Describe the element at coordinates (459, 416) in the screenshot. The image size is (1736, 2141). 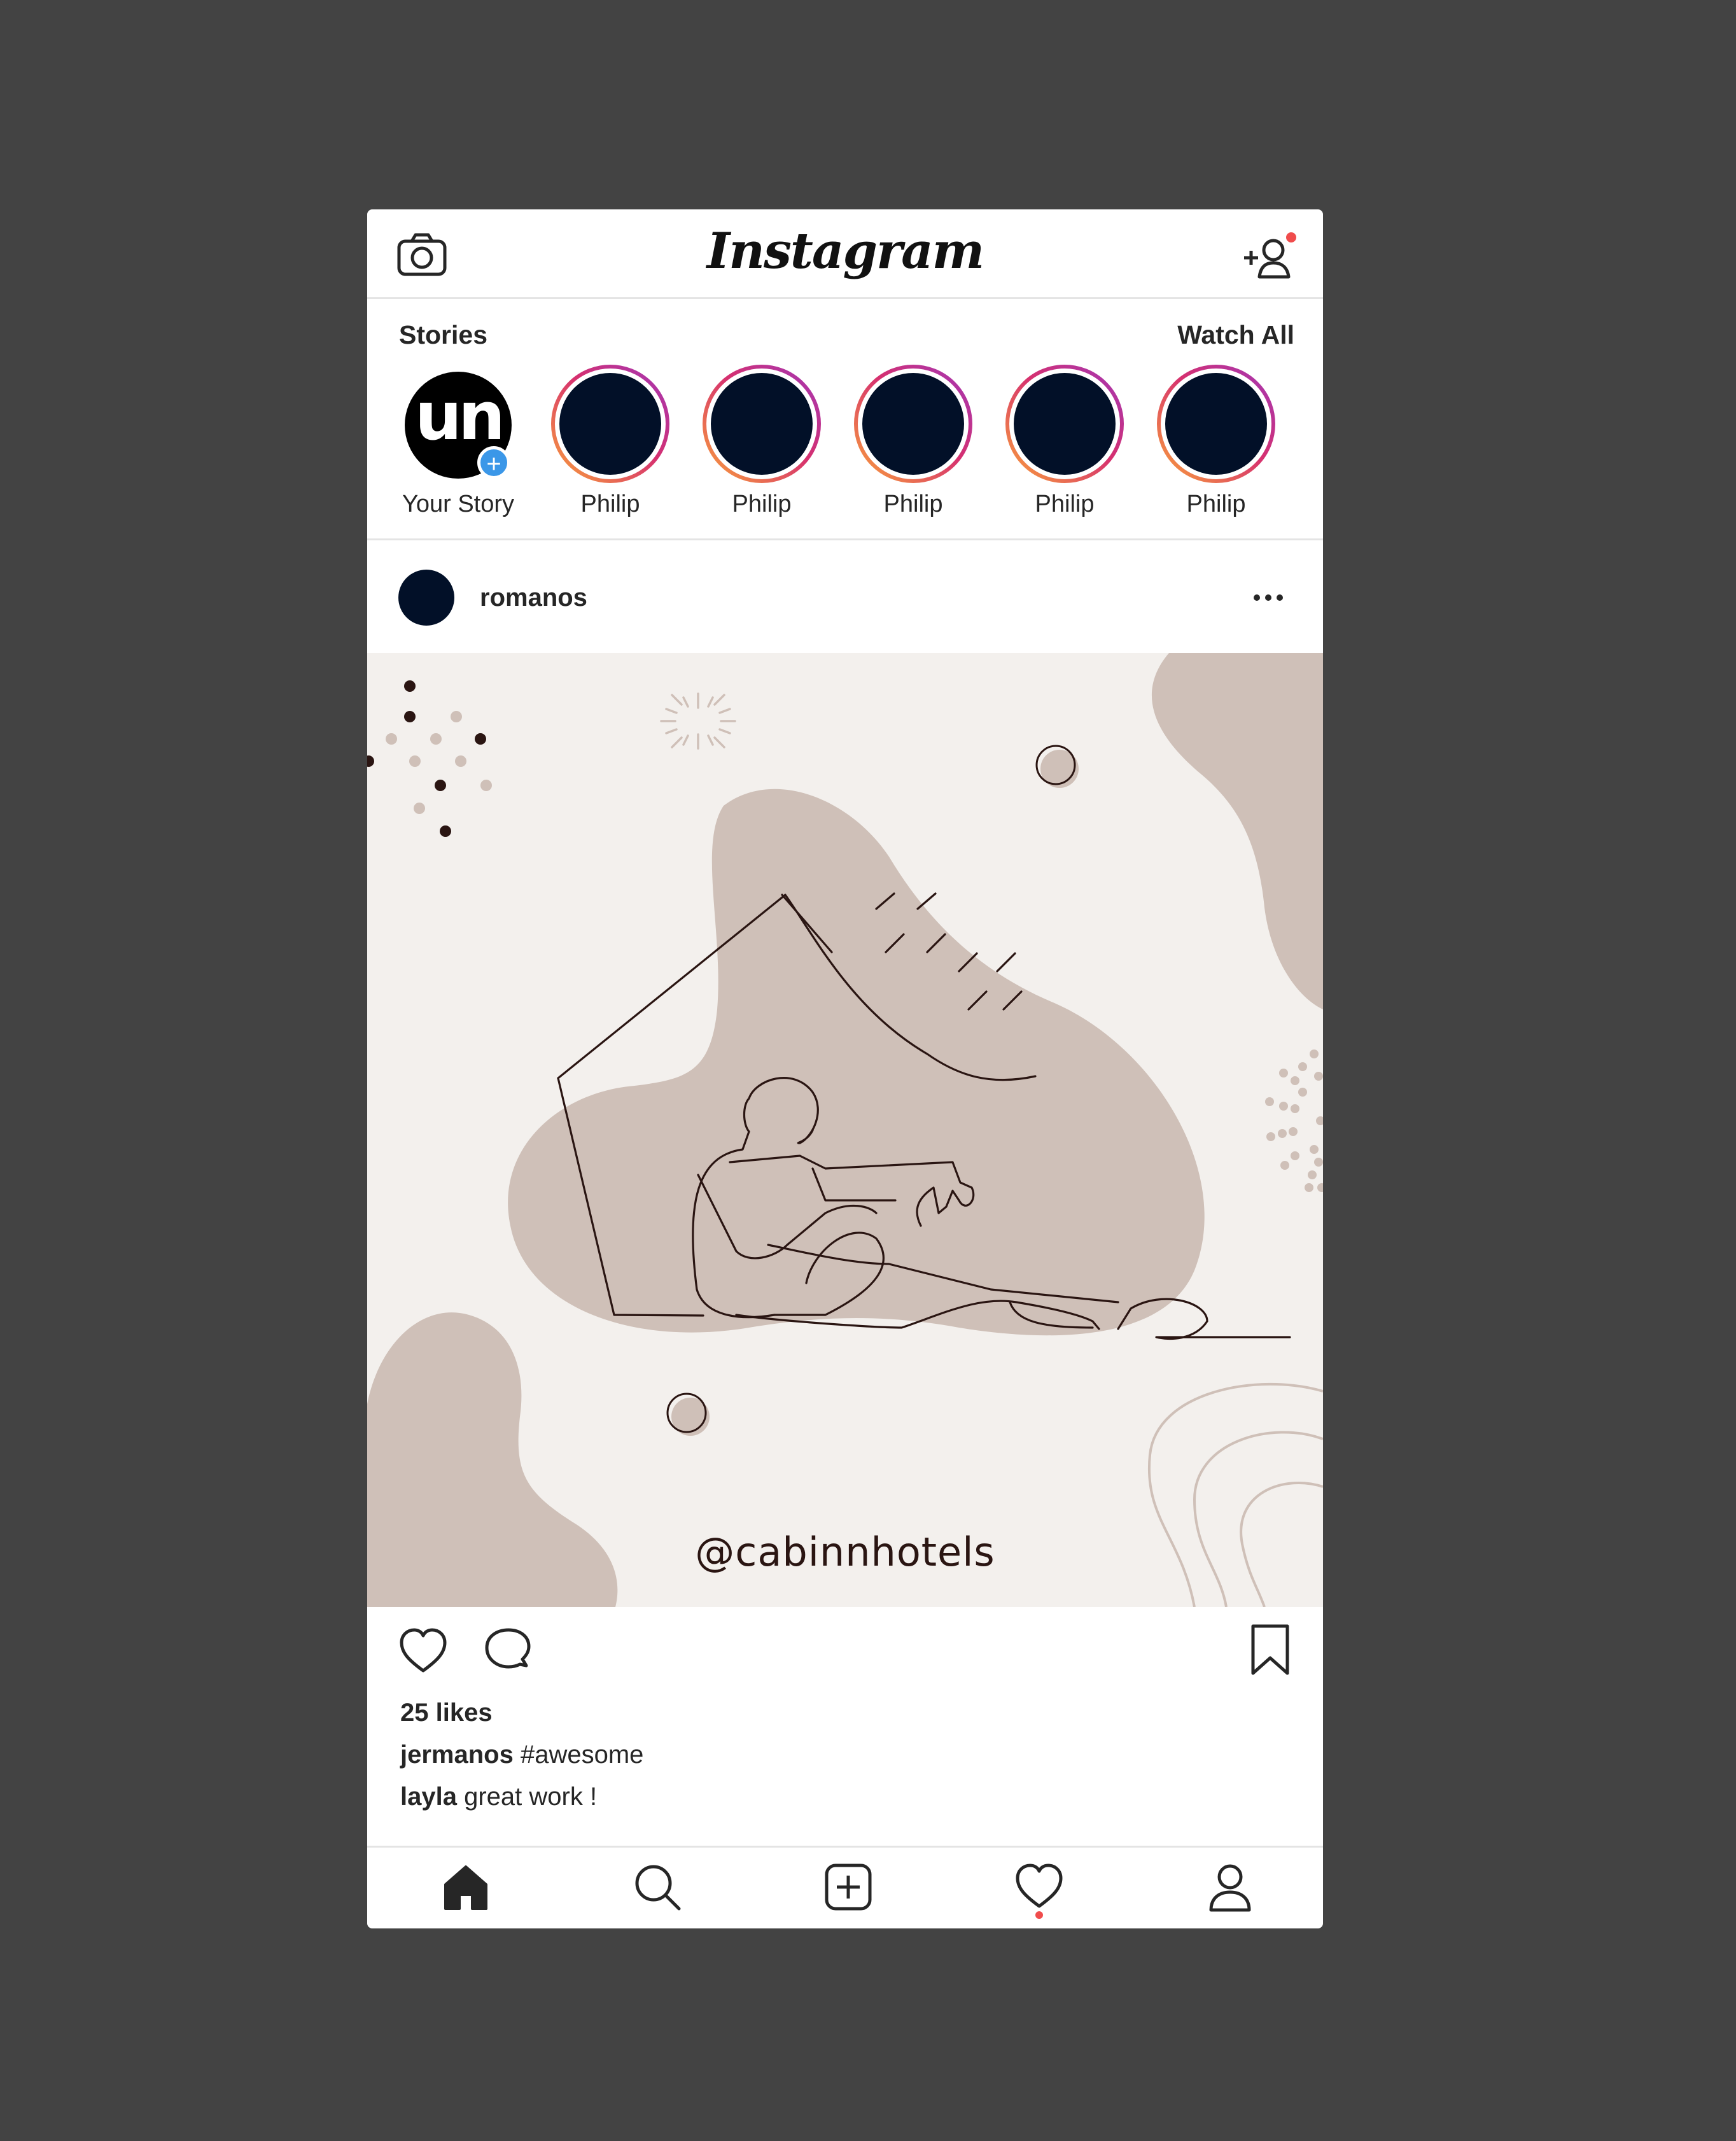
I see `avatar-logo-text: un` at that location.